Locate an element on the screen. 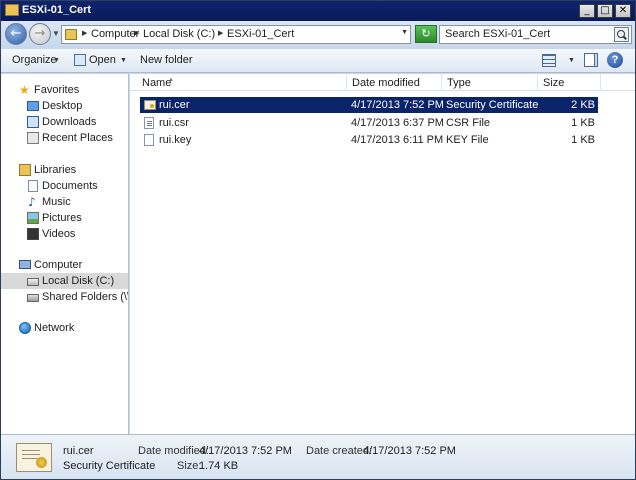 Image resolution: width=636 pixels, height=480 pixels. file-row-rui-csr: rui.csr 4/17/2013 6:37 PM CSR File 1 KB is located at coordinates (369, 123).